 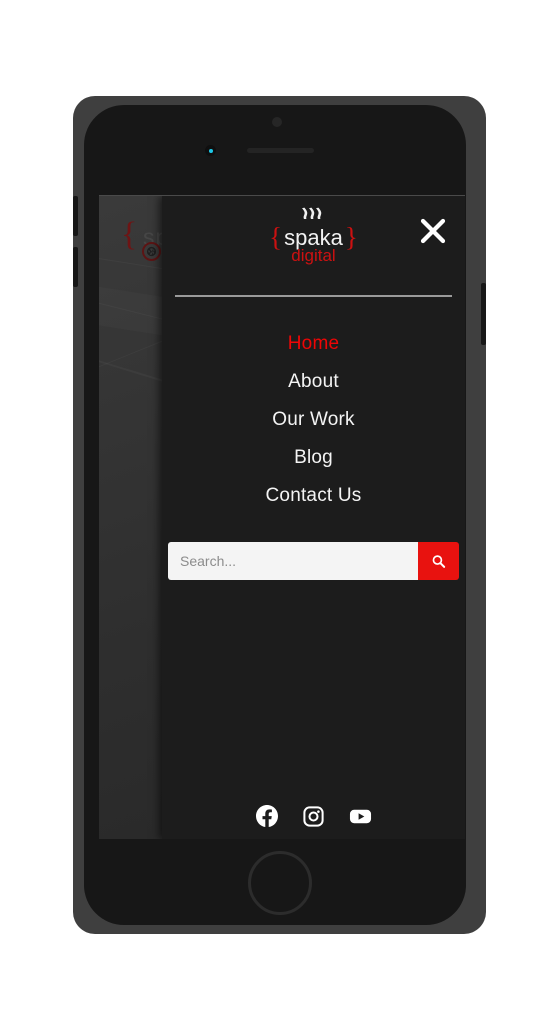 I want to click on social-link-youtube, so click(x=360, y=816).